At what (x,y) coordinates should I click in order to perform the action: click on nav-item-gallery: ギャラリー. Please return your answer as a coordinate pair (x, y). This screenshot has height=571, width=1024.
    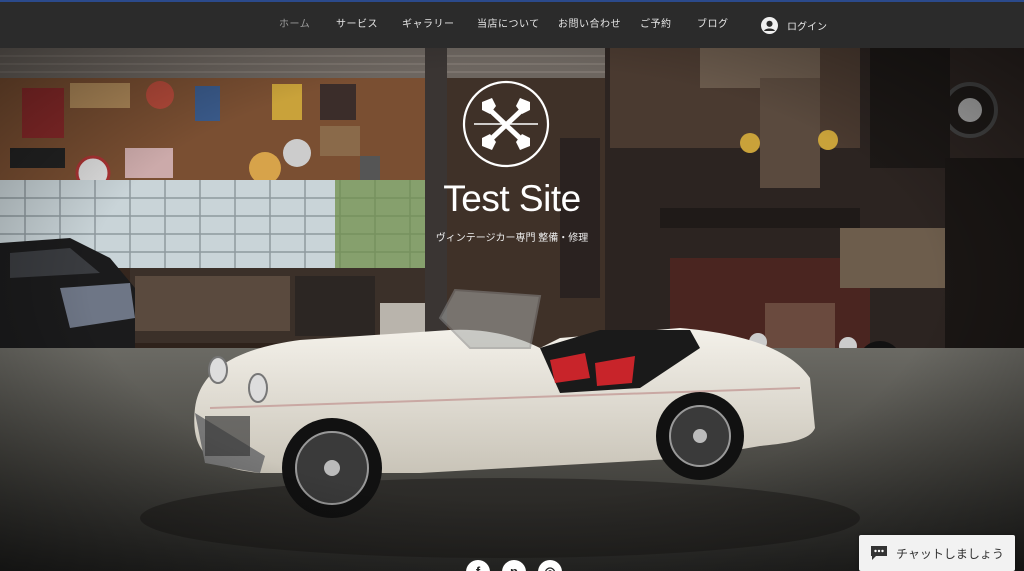
    Looking at the image, I should click on (428, 25).